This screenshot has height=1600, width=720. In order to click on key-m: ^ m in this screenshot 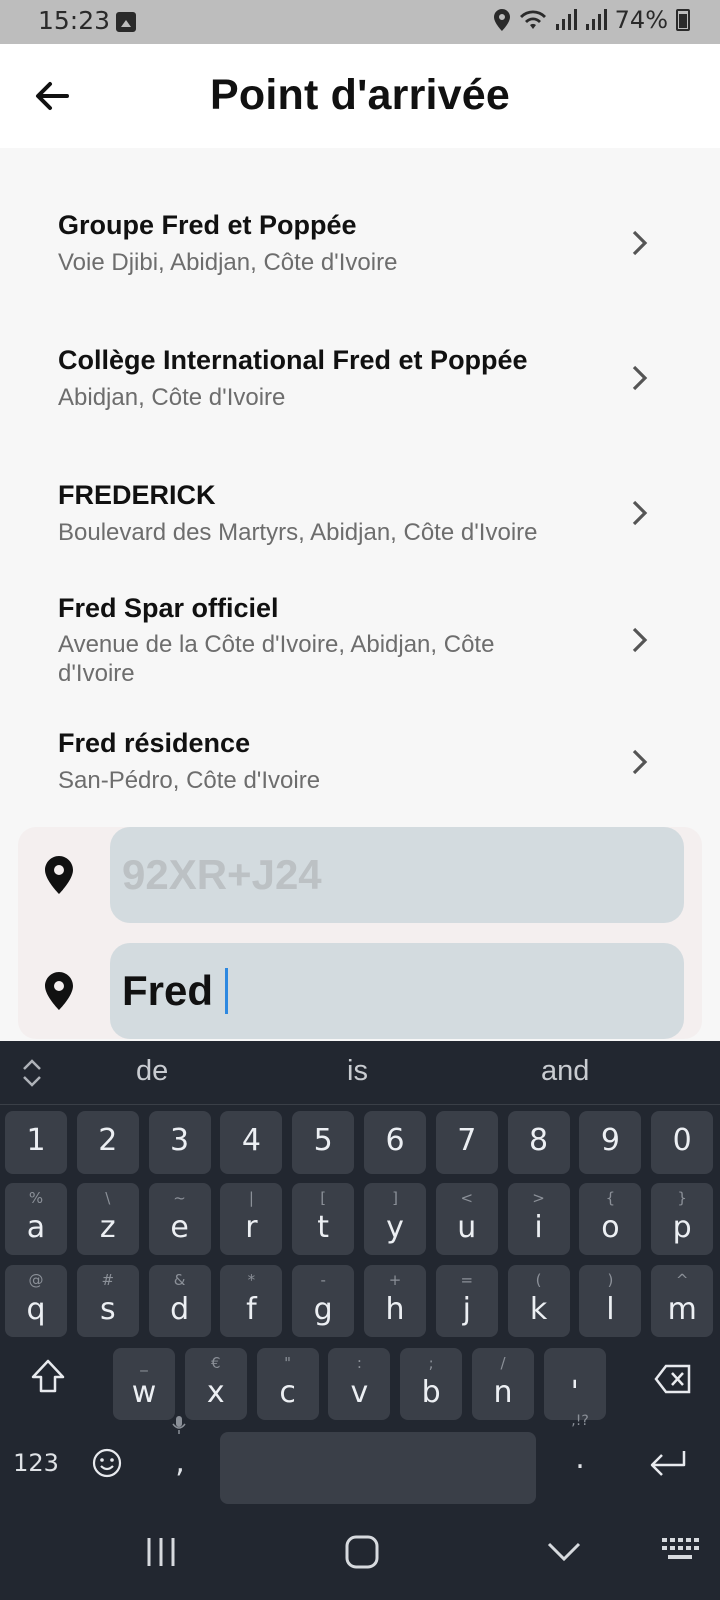, I will do `click(682, 1301)`.